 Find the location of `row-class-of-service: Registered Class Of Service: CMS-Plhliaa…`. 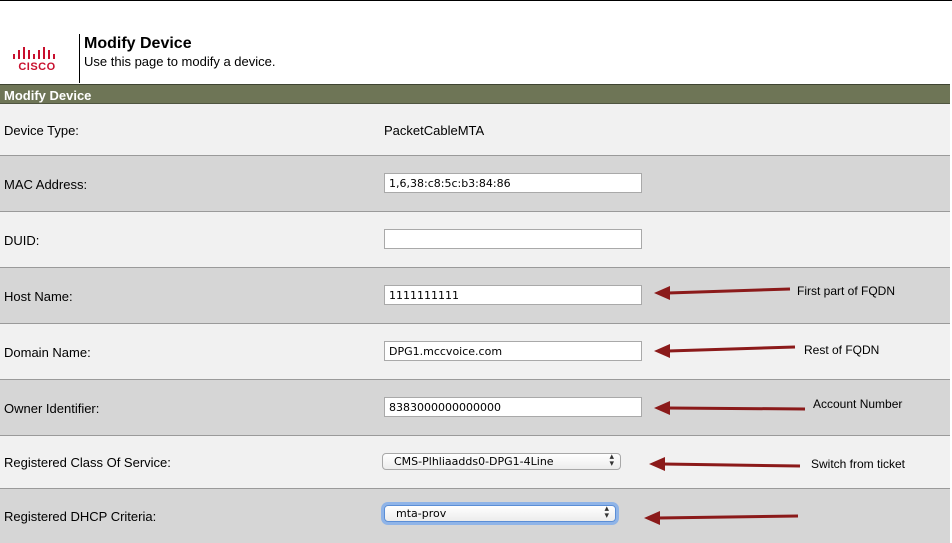

row-class-of-service: Registered Class Of Service: CMS-Plhliaa… is located at coordinates (475, 462).